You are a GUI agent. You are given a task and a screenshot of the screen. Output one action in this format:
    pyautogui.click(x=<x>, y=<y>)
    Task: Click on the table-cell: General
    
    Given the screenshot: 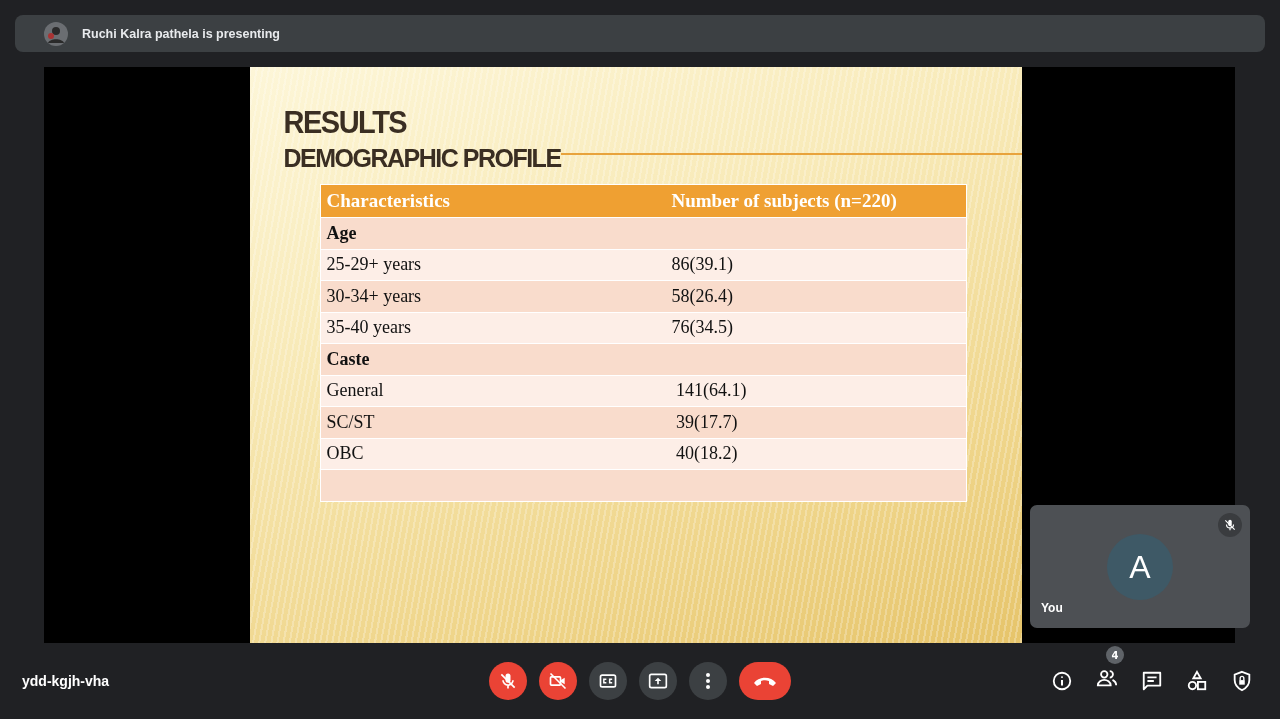 What is the action you would take?
    pyautogui.click(x=355, y=391)
    